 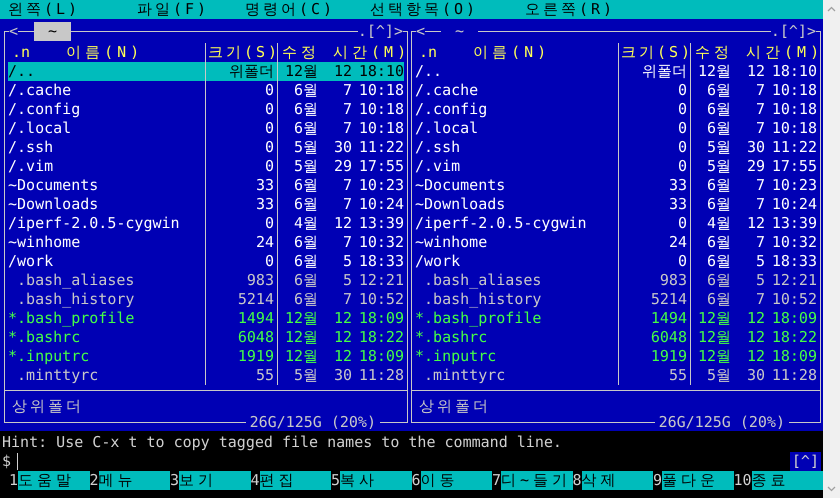 I want to click on function-key: 풀다운, so click(x=698, y=480).